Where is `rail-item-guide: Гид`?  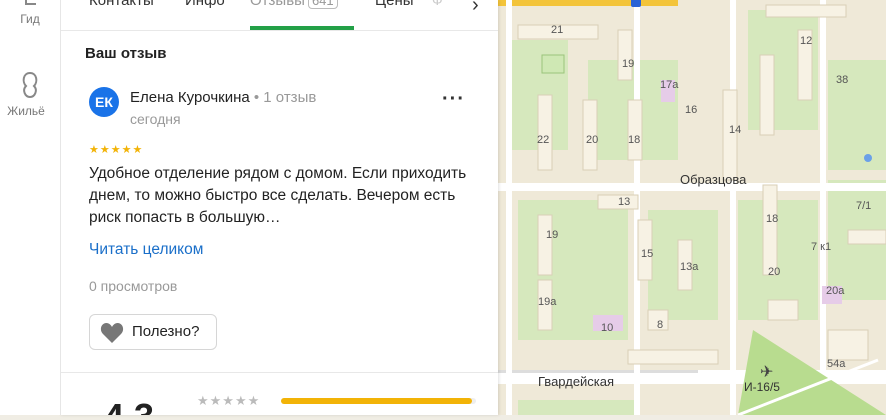 rail-item-guide: Гид is located at coordinates (30, 13).